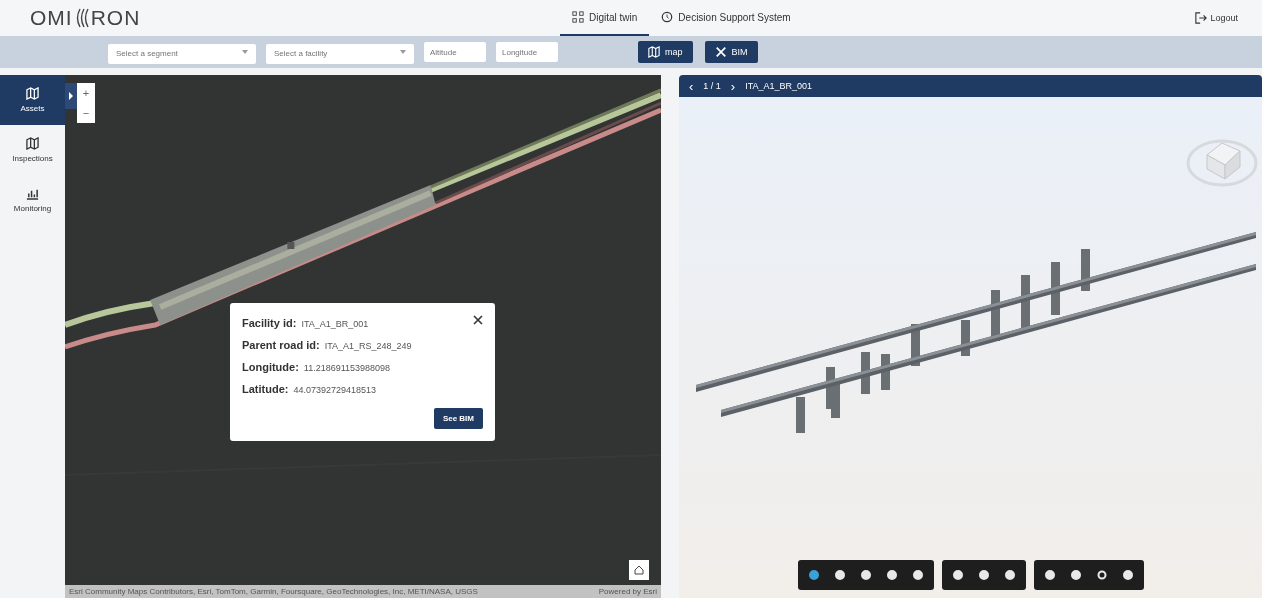 This screenshot has height=598, width=1262. What do you see at coordinates (527, 52) in the screenshot?
I see `longitude-field: Longitude` at bounding box center [527, 52].